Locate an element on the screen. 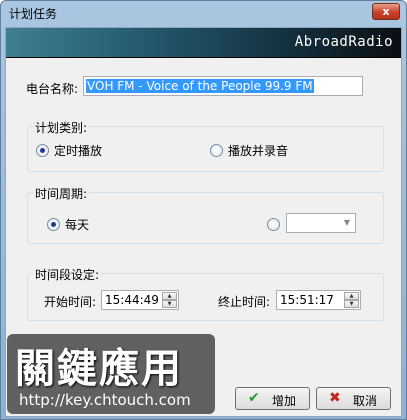 The width and height of the screenshot is (407, 420). end-time-spin-buttons: ▲ ▼ is located at coordinates (351, 300).